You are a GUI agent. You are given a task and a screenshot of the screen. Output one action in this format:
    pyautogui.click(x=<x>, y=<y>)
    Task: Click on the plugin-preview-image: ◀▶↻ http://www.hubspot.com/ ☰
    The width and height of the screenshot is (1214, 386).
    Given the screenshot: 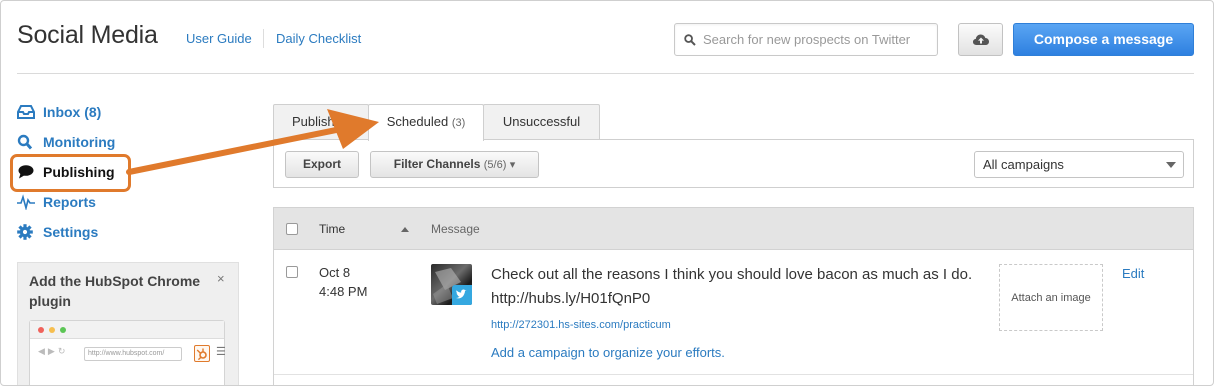 What is the action you would take?
    pyautogui.click(x=127, y=352)
    